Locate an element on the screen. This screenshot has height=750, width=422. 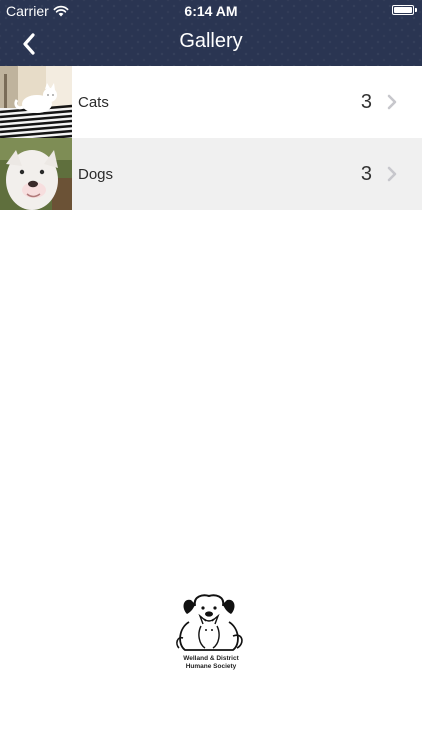
logo-text: Welland & District Humane Society is located at coordinates (211, 663).